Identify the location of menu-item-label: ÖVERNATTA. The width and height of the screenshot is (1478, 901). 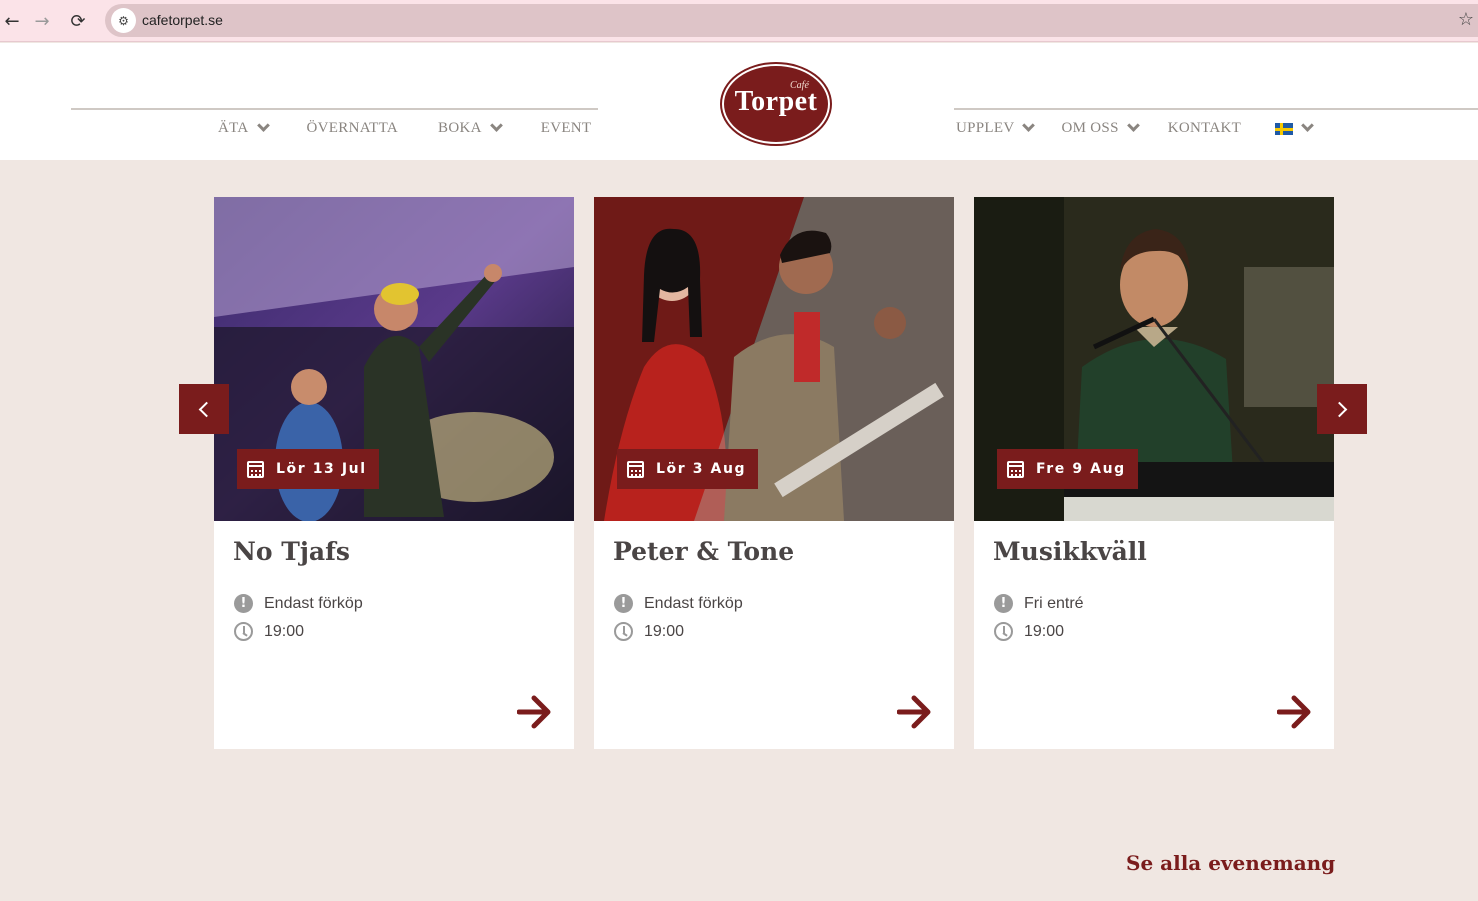
(352, 128).